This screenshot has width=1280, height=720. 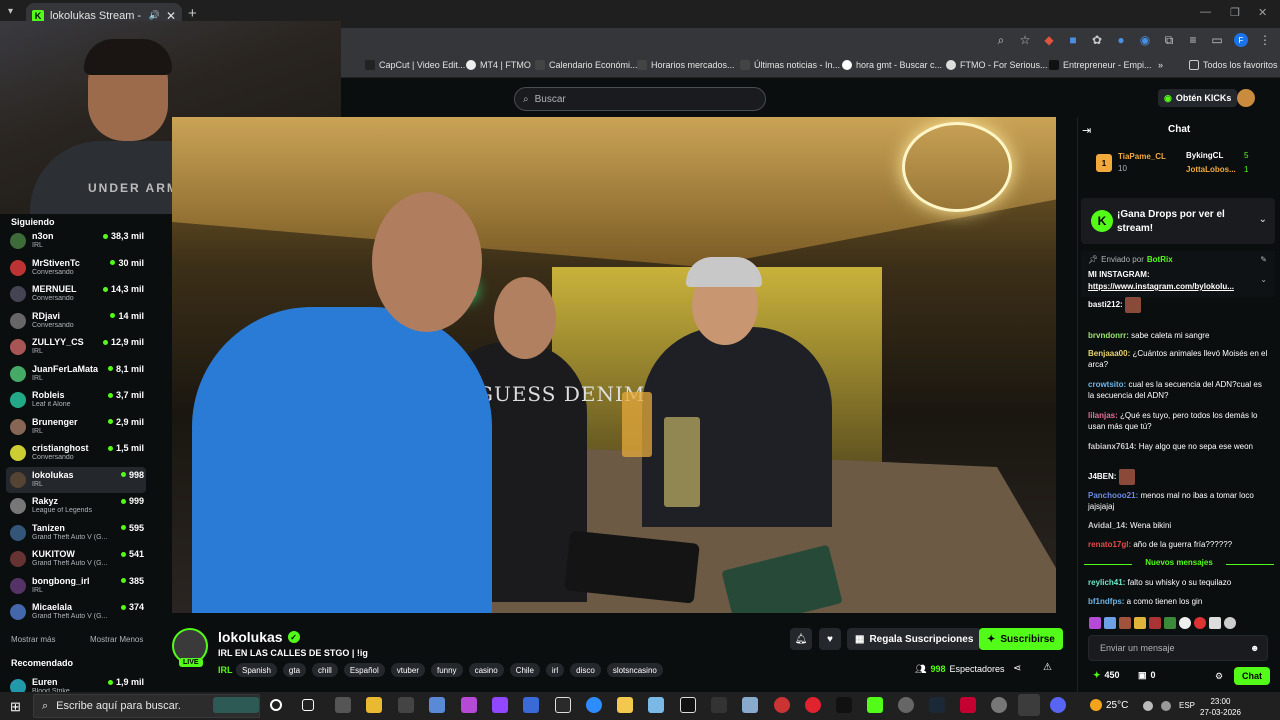 I want to click on settings-gear-icon, so click(x=906, y=705).